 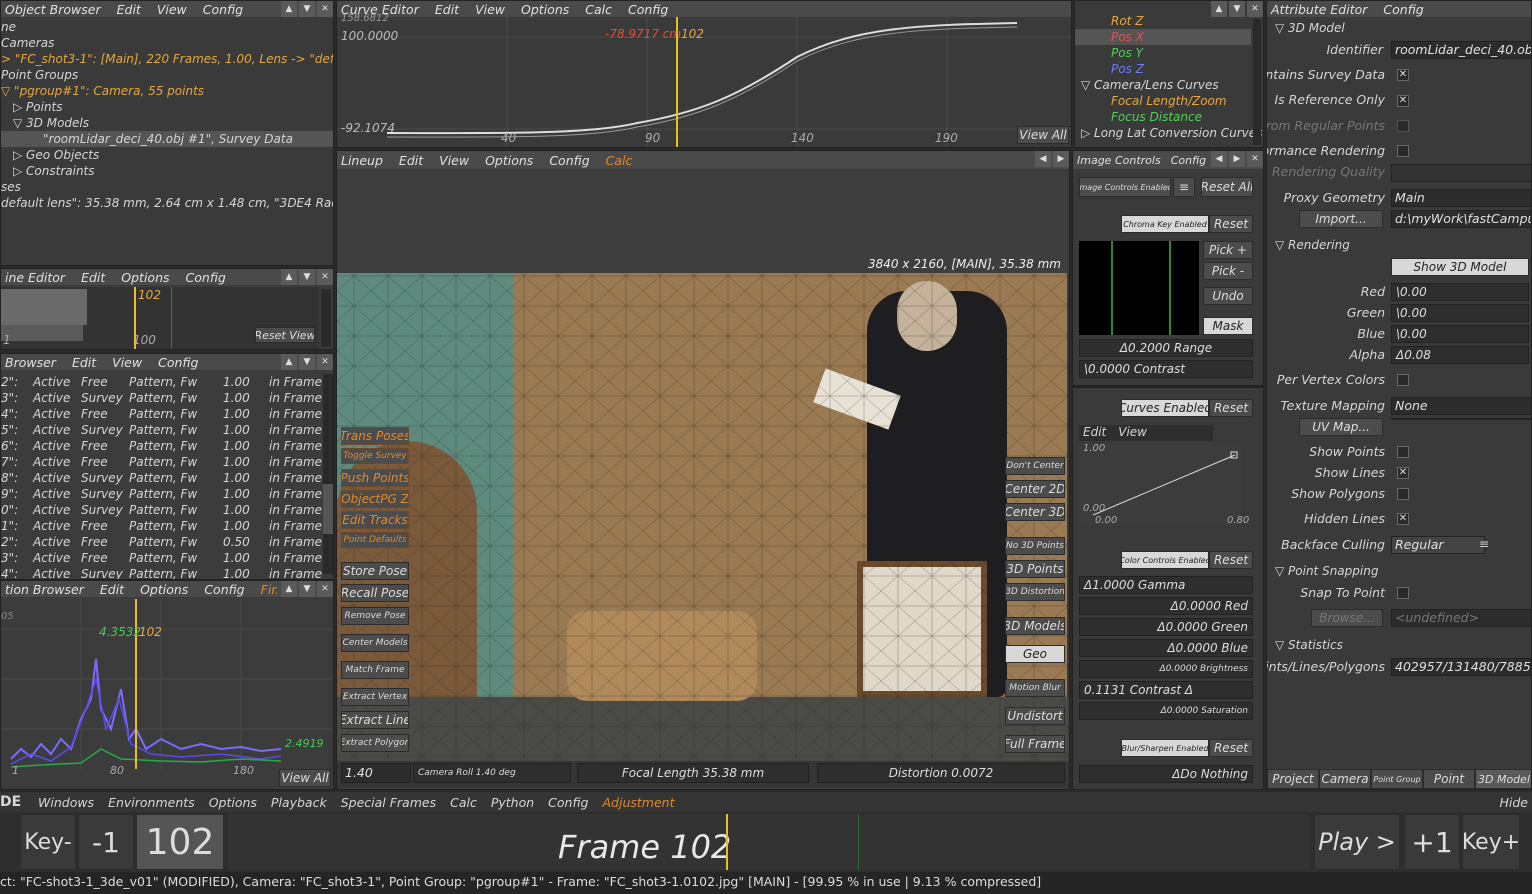 I want to click on menu-icon: ≡, so click(x=1184, y=187).